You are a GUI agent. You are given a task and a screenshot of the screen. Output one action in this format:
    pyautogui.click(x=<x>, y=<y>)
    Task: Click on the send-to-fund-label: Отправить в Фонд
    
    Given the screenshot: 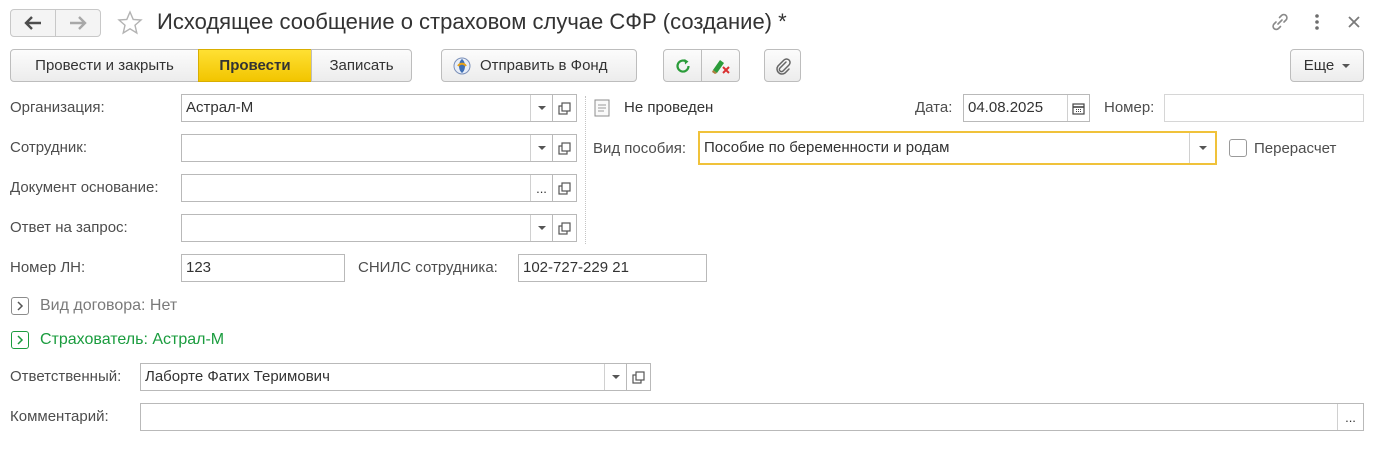 What is the action you would take?
    pyautogui.click(x=544, y=65)
    